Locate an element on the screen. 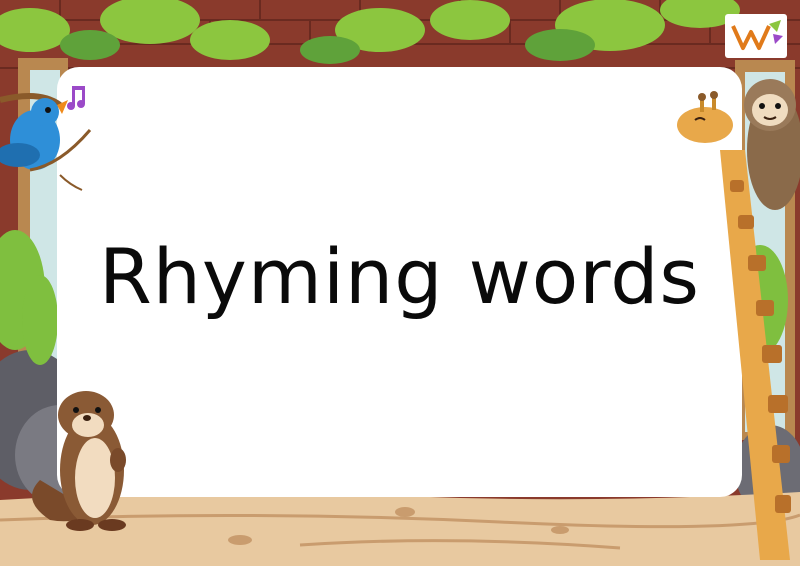  logo-icon is located at coordinates (757, 35).